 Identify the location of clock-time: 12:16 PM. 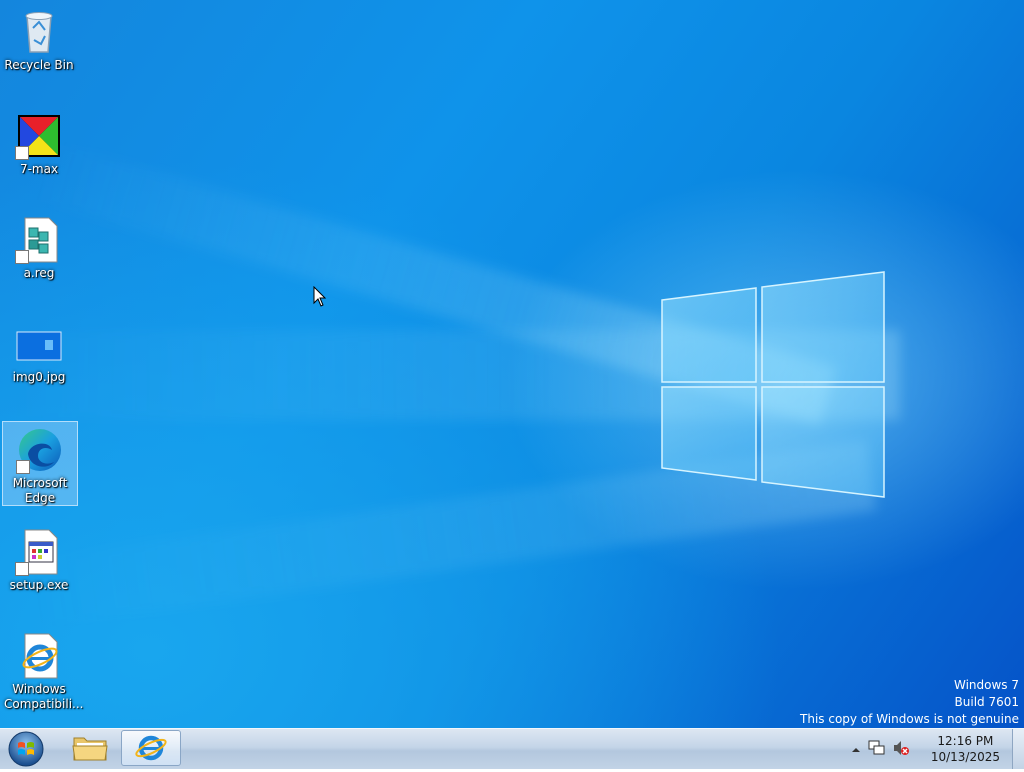
(965, 741).